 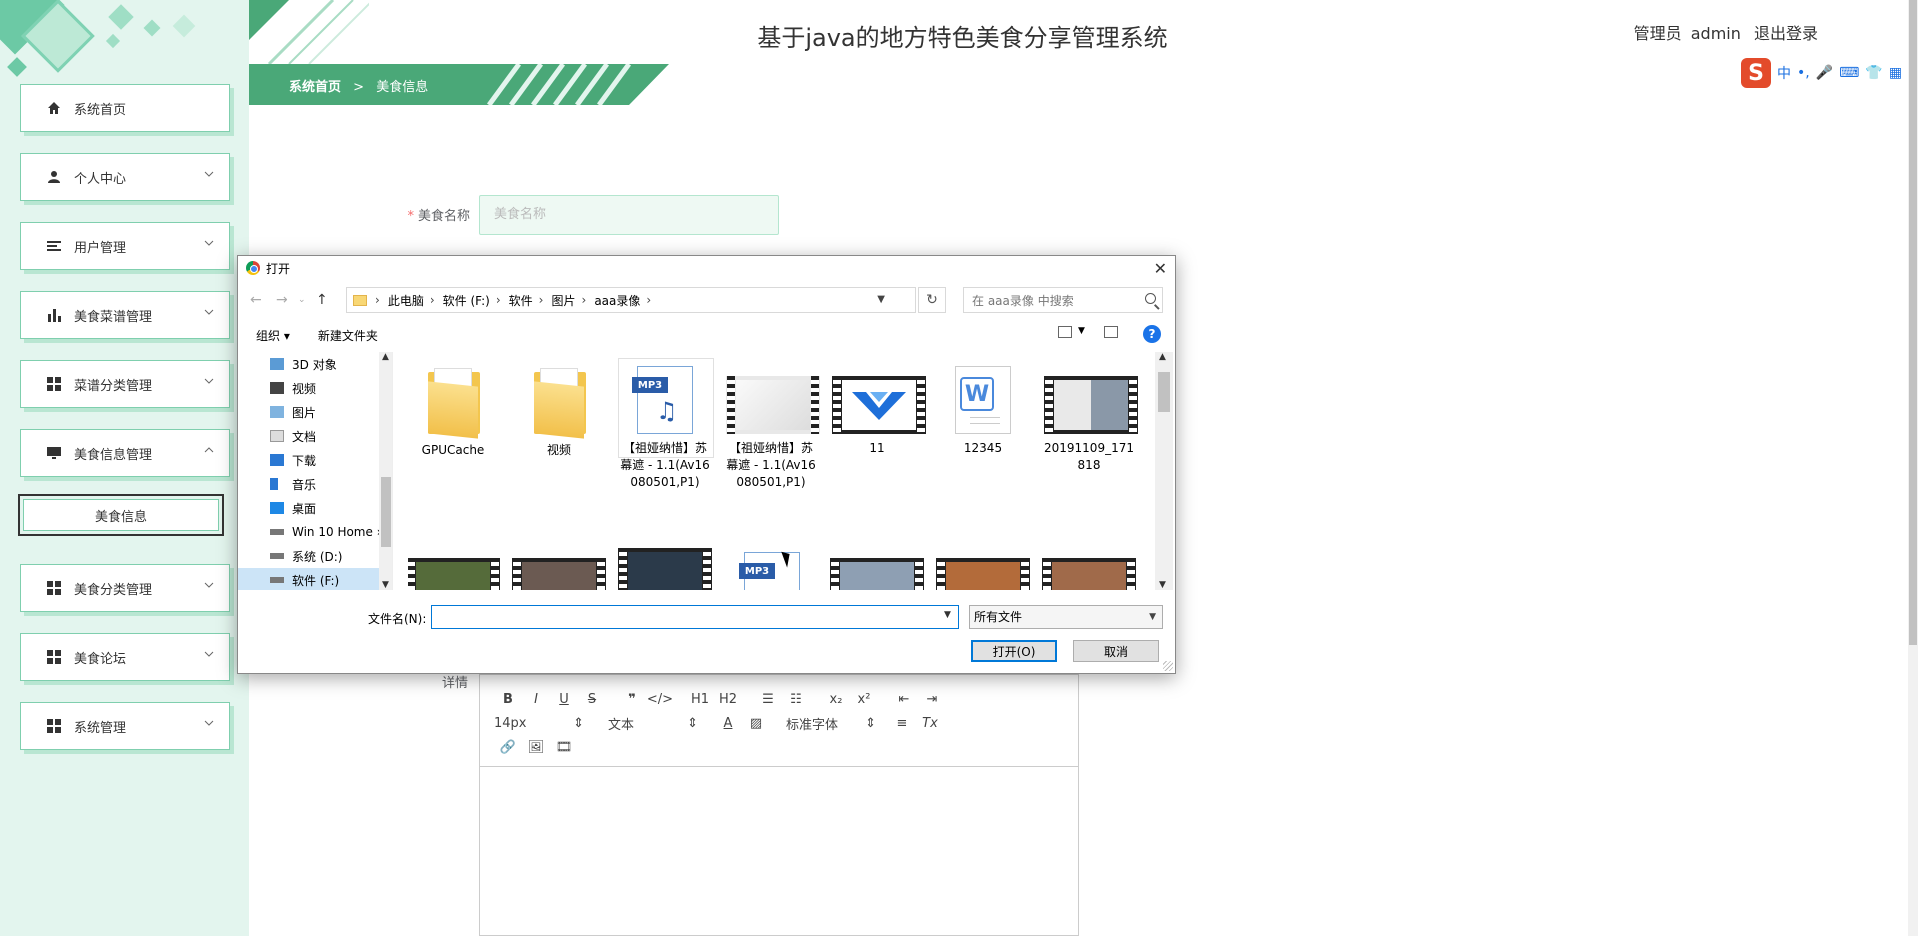 What do you see at coordinates (1066, 617) in the screenshot?
I see `filetype-select: 所有文件 ▼` at bounding box center [1066, 617].